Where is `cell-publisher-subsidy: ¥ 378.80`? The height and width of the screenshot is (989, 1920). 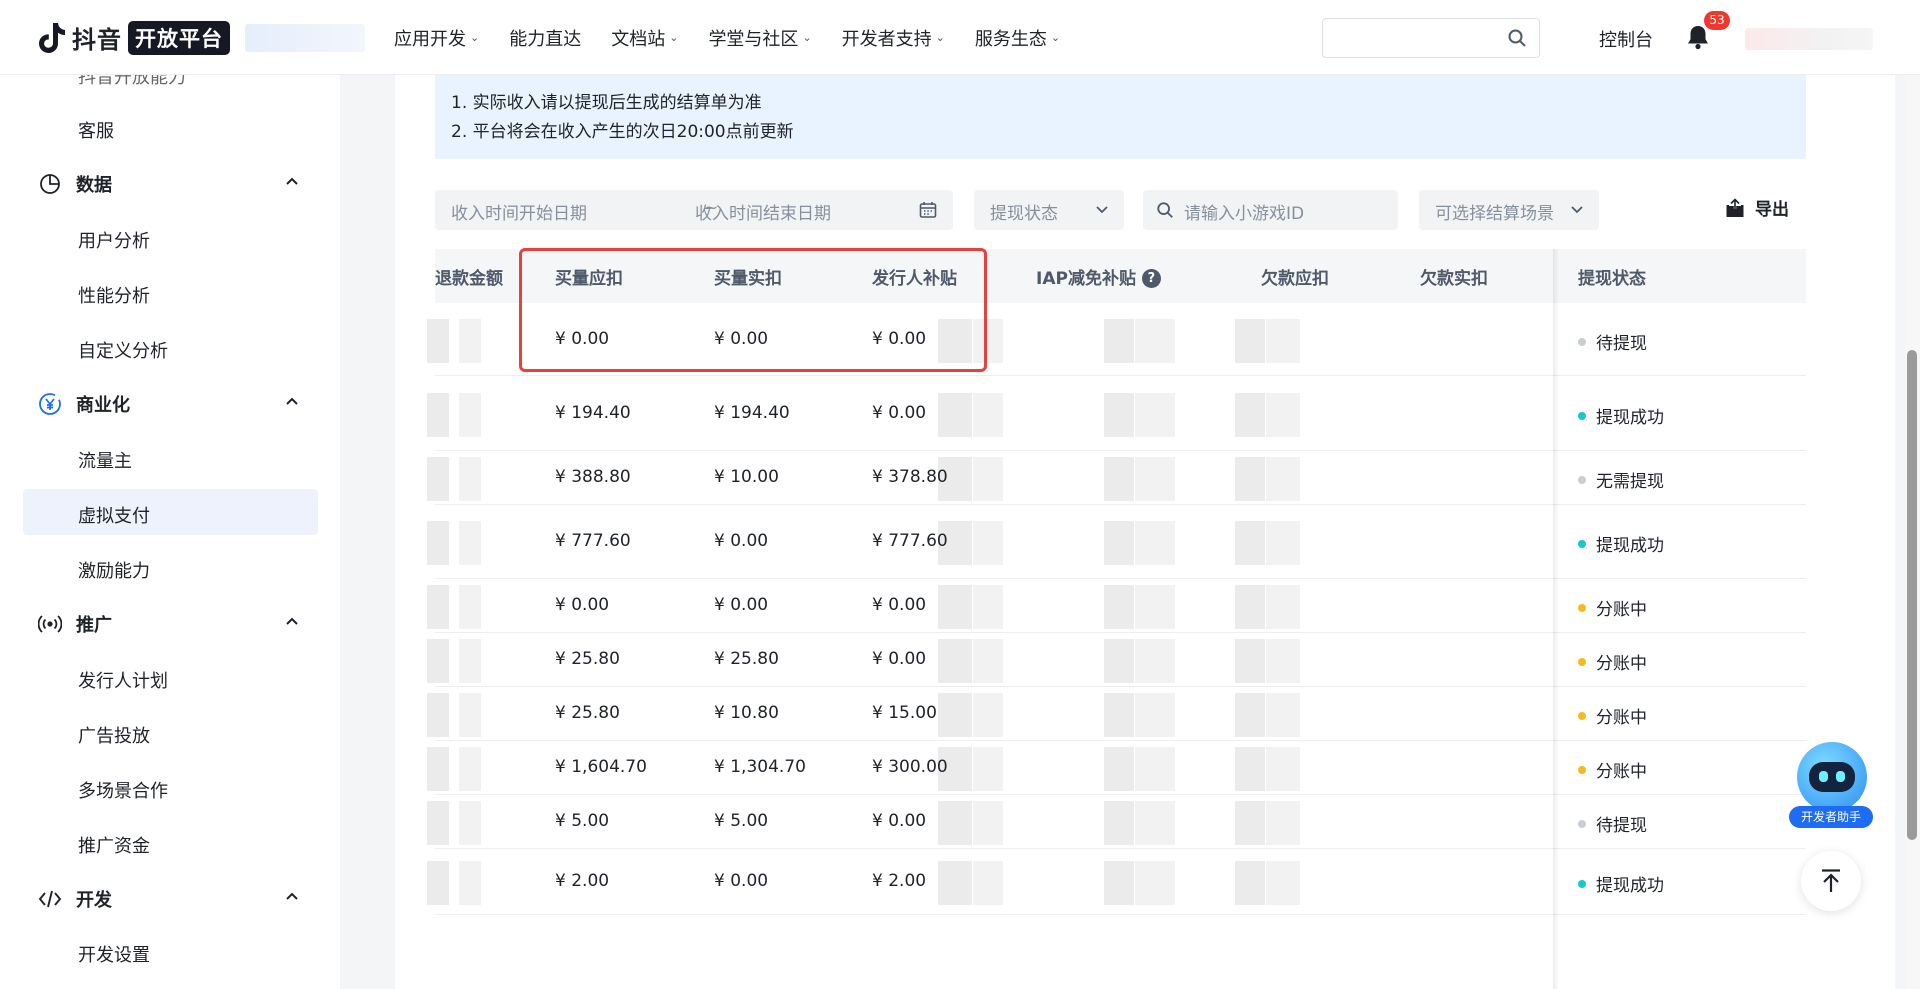
cell-publisher-subsidy: ¥ 378.80 is located at coordinates (910, 477).